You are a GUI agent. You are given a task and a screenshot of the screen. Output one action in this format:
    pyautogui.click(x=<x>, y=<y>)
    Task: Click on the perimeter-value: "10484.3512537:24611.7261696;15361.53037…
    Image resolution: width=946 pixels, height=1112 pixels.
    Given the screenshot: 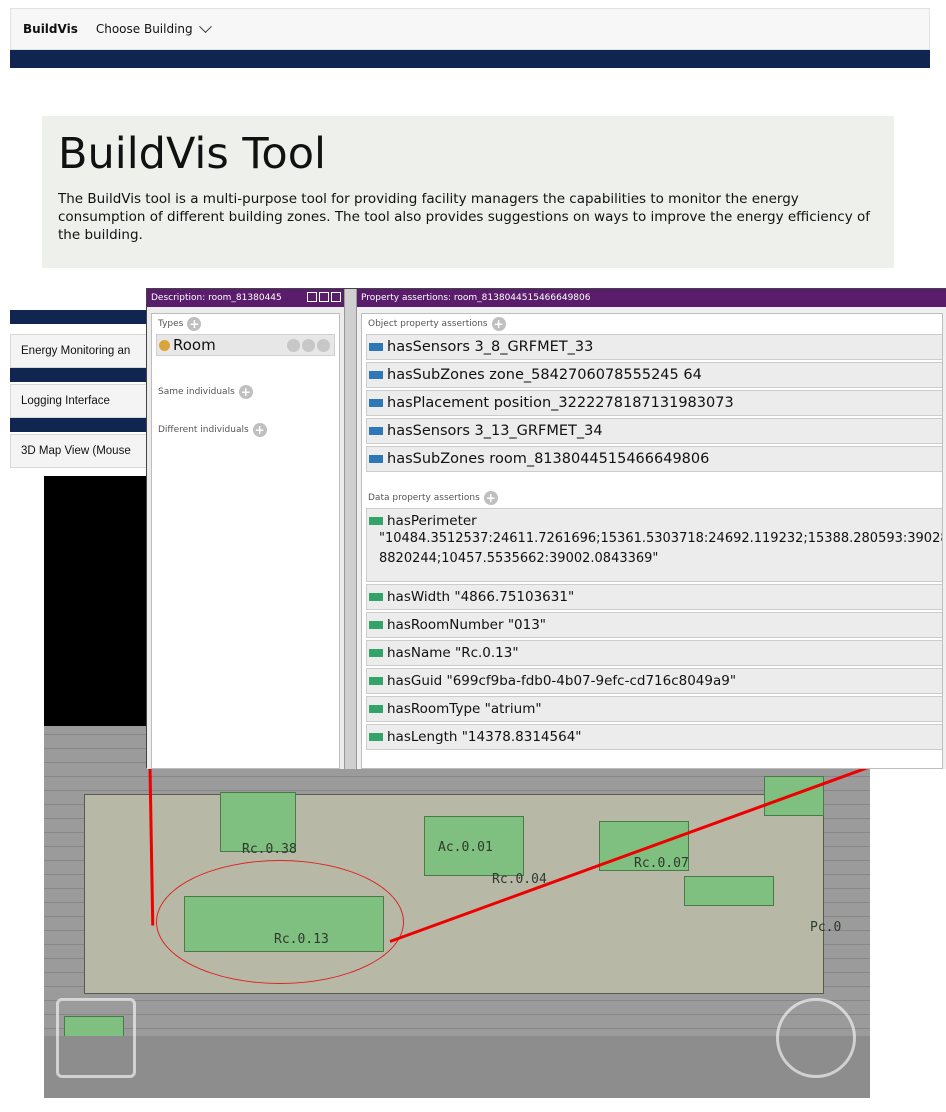 What is the action you would take?
    pyautogui.click(x=661, y=548)
    